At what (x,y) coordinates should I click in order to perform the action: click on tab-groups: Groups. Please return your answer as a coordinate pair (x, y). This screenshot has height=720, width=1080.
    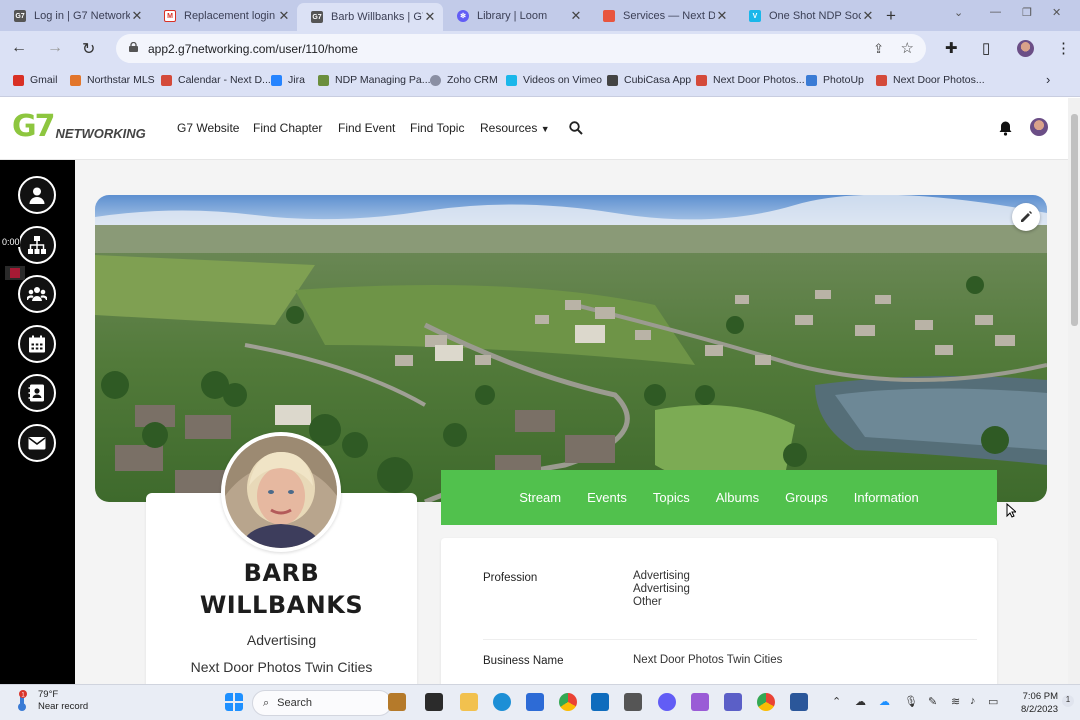
    Looking at the image, I should click on (806, 497).